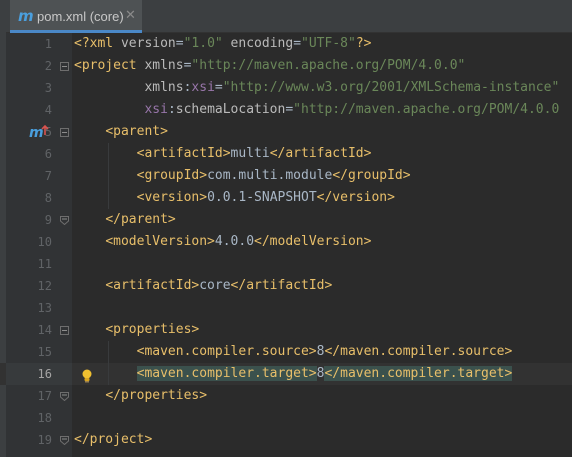 This screenshot has height=457, width=572. I want to click on line-number: 18, so click(44, 418).